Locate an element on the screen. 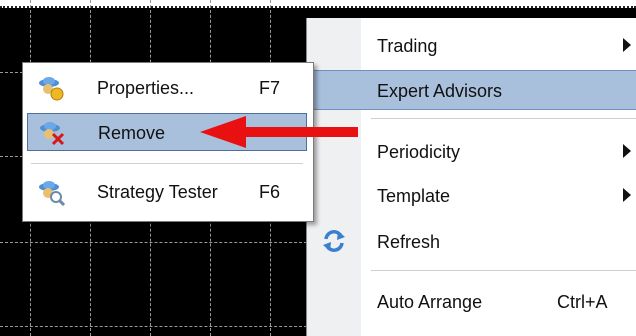  menu-item-label: Template is located at coordinates (414, 196).